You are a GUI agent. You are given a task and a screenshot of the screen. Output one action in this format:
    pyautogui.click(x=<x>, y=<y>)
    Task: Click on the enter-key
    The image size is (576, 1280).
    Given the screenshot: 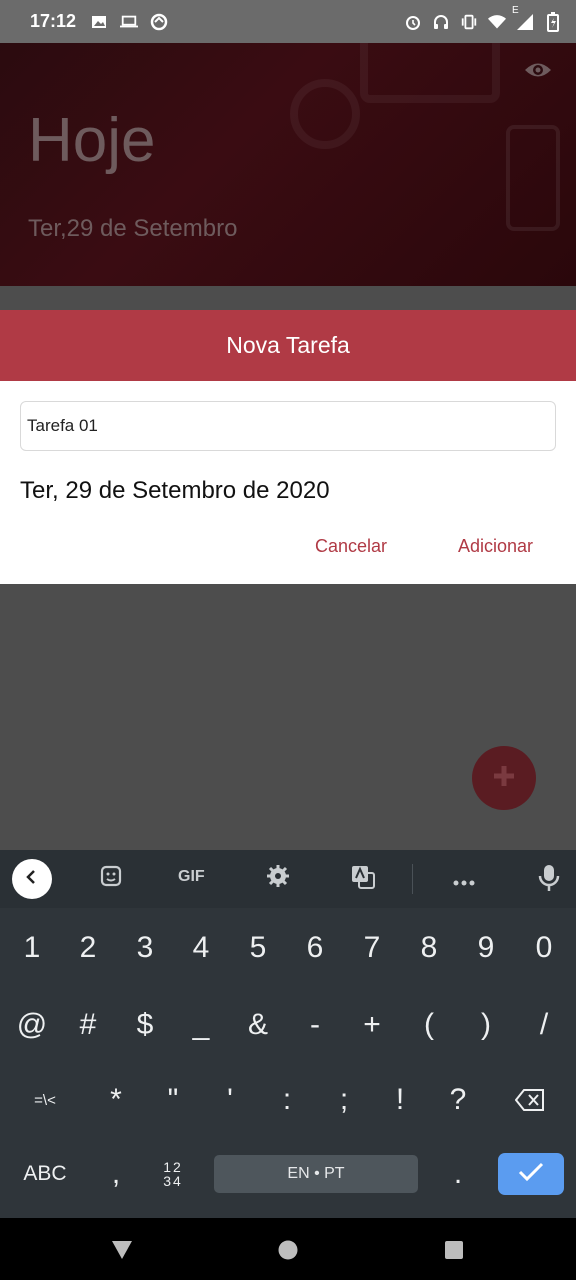 What is the action you would take?
    pyautogui.click(x=531, y=1174)
    